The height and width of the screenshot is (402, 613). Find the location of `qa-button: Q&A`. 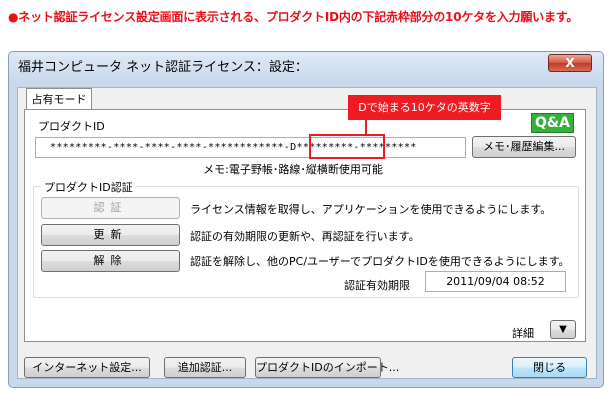

qa-button: Q&A is located at coordinates (552, 123).